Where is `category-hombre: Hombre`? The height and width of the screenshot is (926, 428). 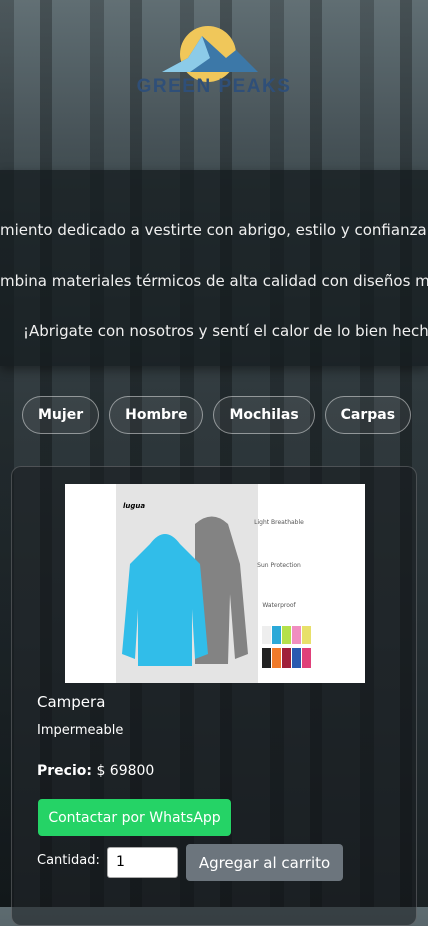
category-hombre: Hombre is located at coordinates (156, 415).